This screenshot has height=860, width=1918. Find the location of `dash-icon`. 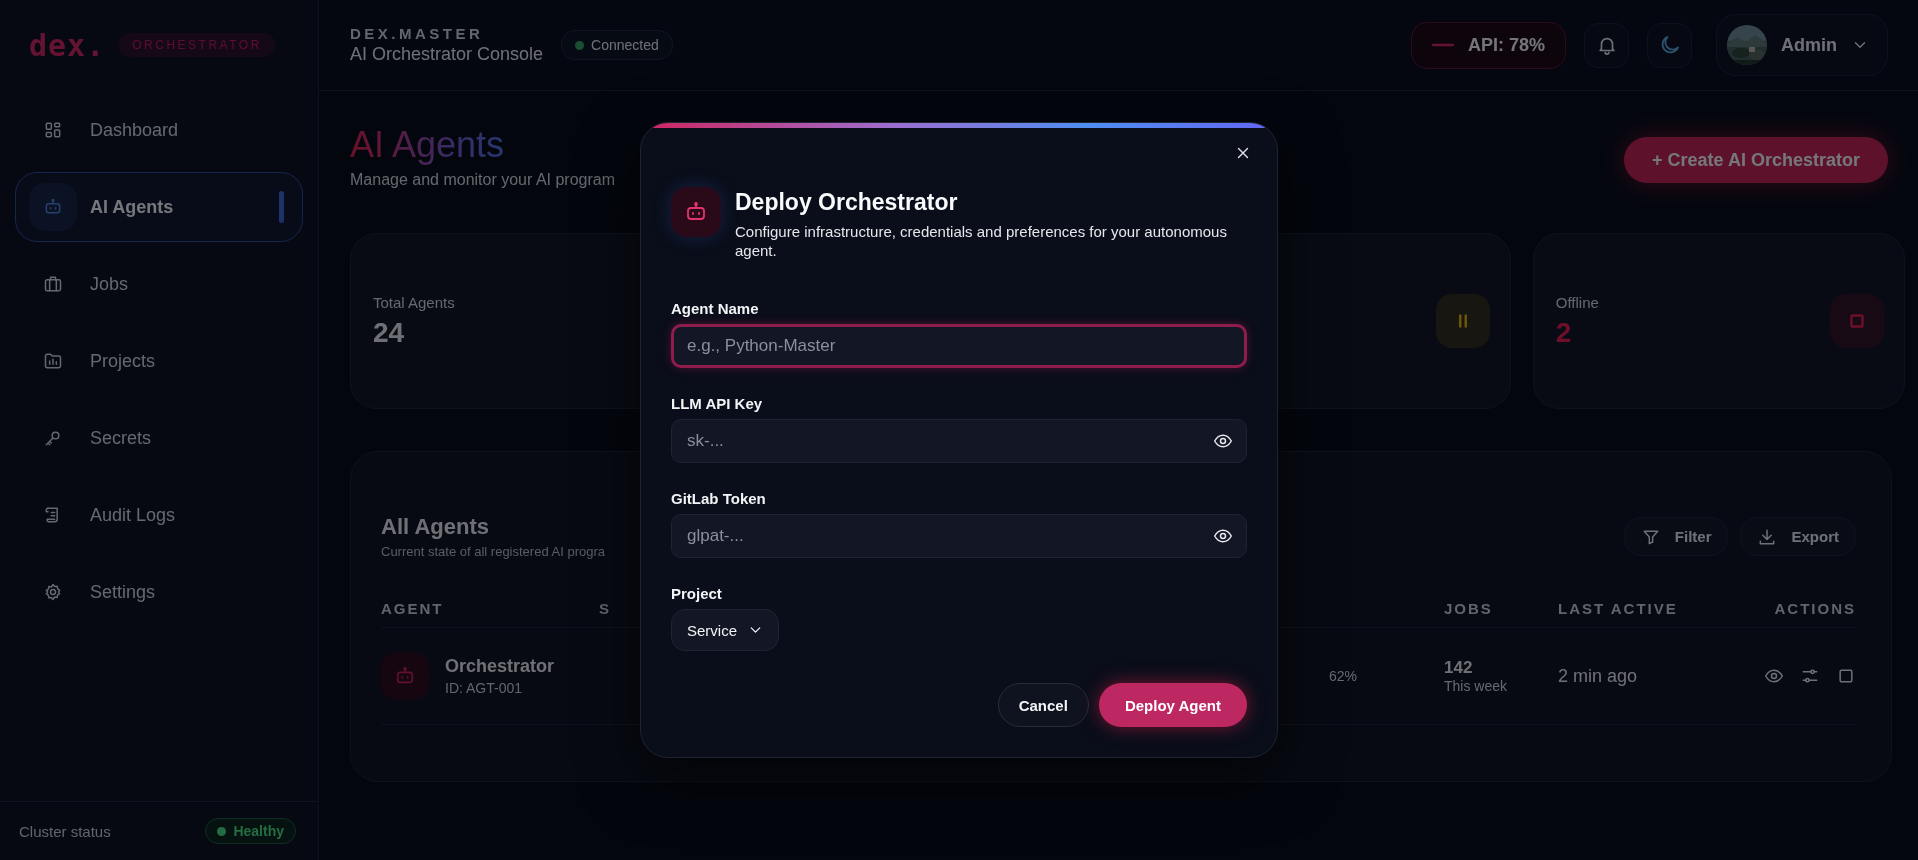

dash-icon is located at coordinates (1442, 45).